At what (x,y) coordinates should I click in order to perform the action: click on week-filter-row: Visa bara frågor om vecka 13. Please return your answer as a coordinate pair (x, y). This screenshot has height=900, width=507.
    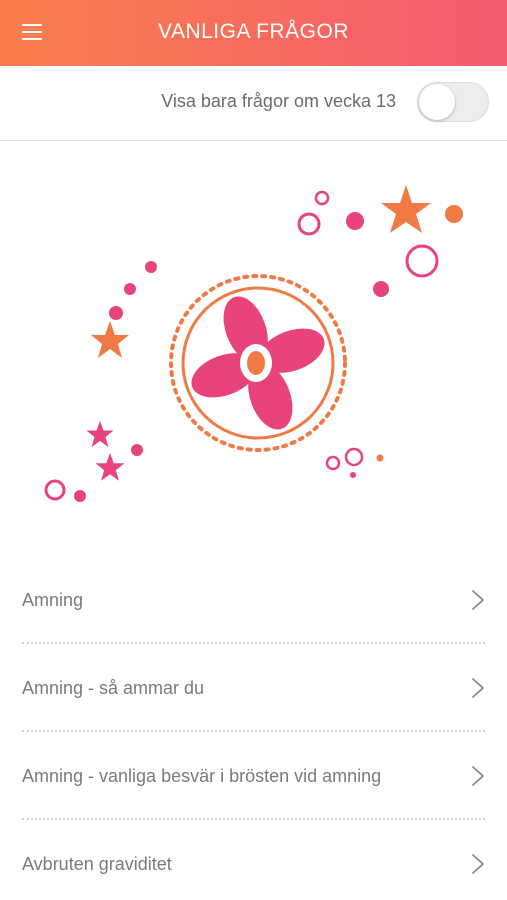
    Looking at the image, I should click on (253, 103).